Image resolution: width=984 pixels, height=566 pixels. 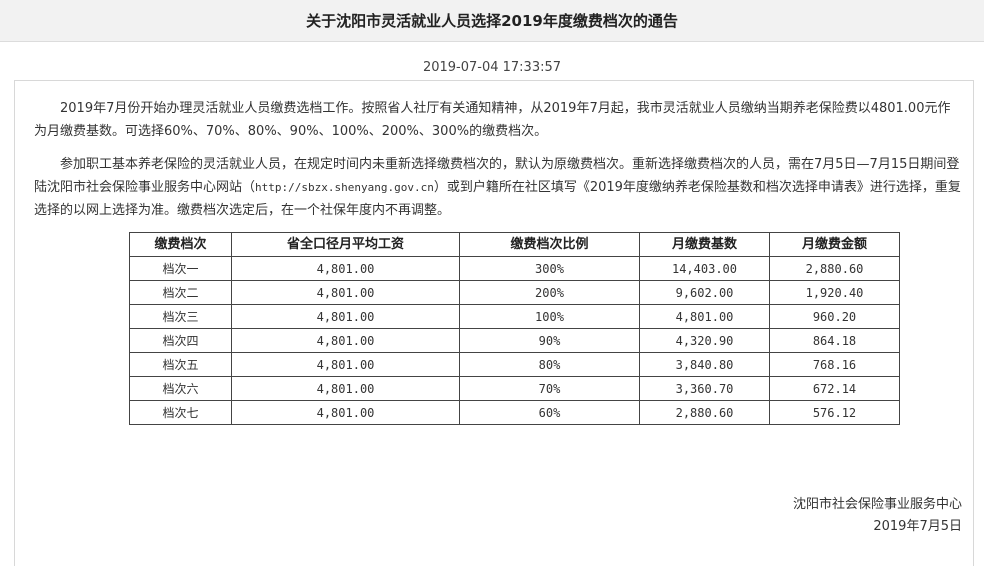 I want to click on cell-base: 14,403.00, so click(x=704, y=268).